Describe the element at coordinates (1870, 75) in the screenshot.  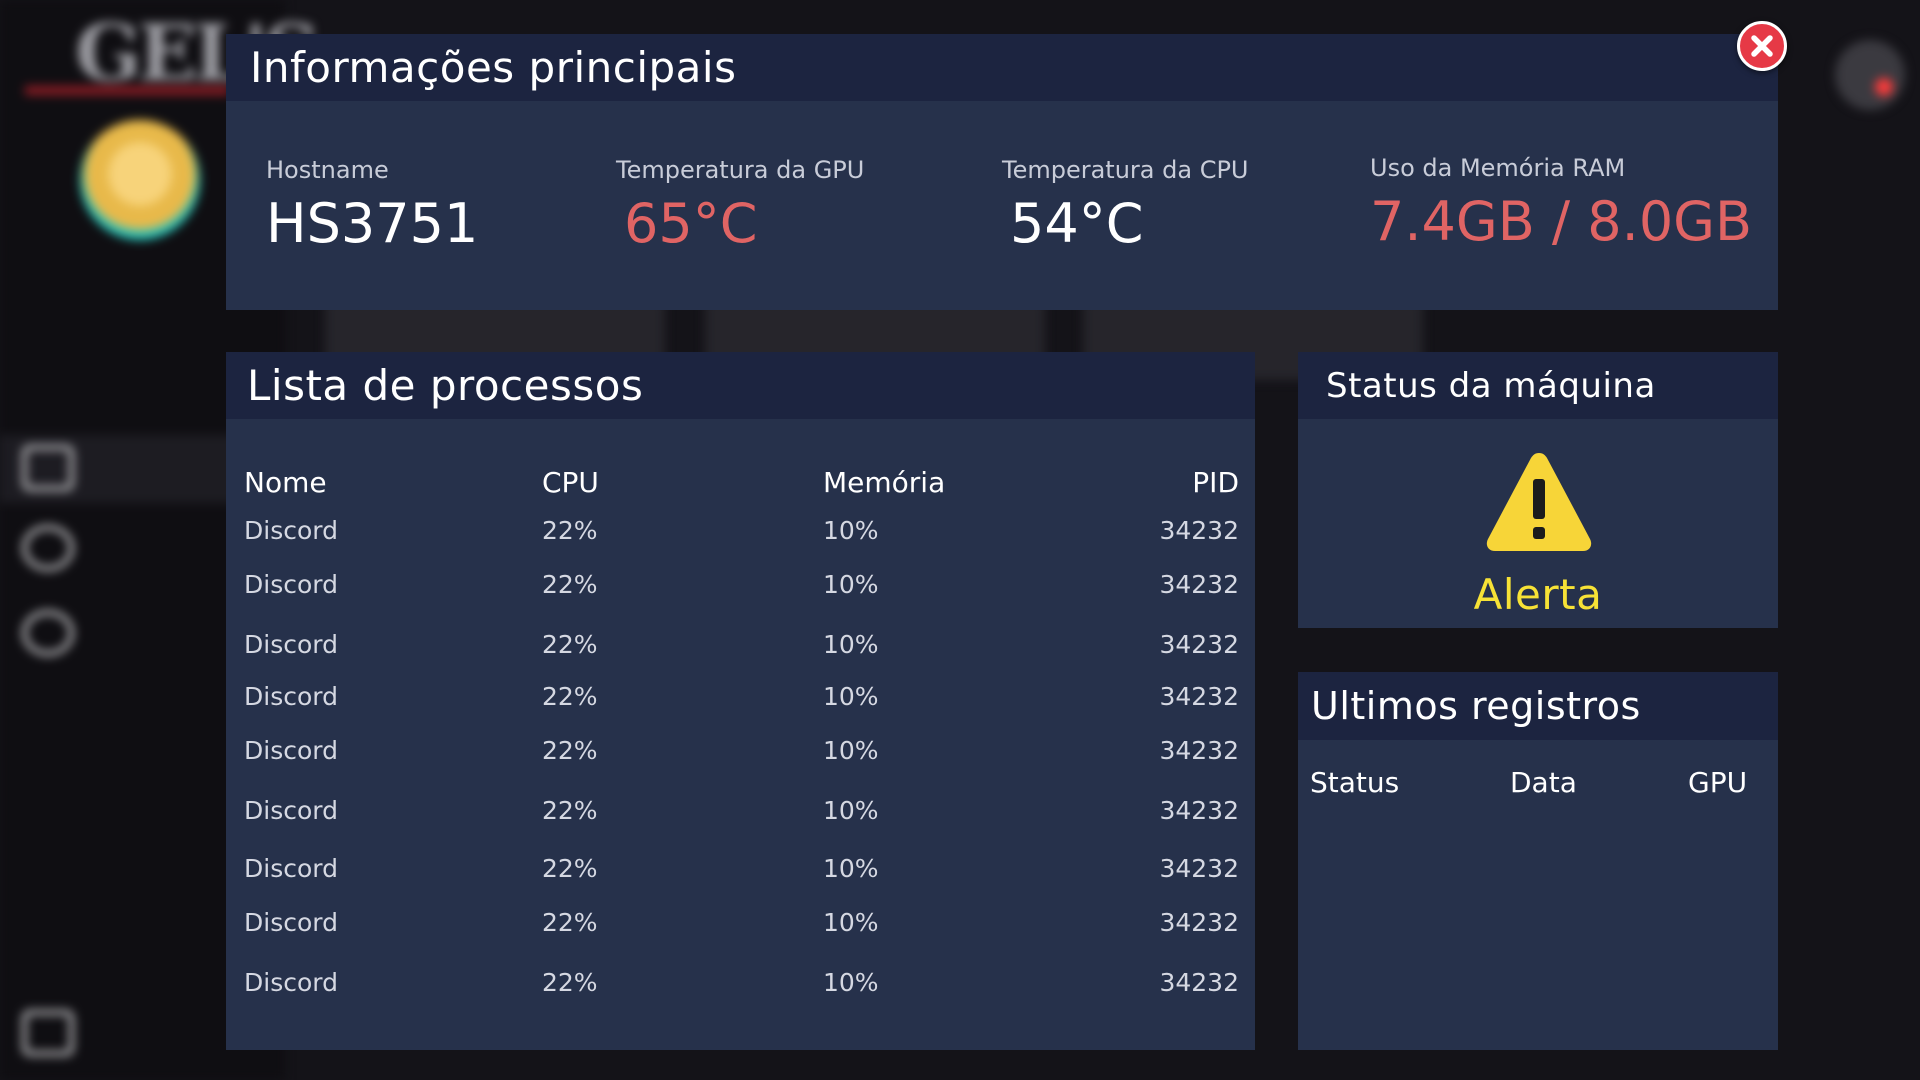
I see `background-user-avatar` at that location.